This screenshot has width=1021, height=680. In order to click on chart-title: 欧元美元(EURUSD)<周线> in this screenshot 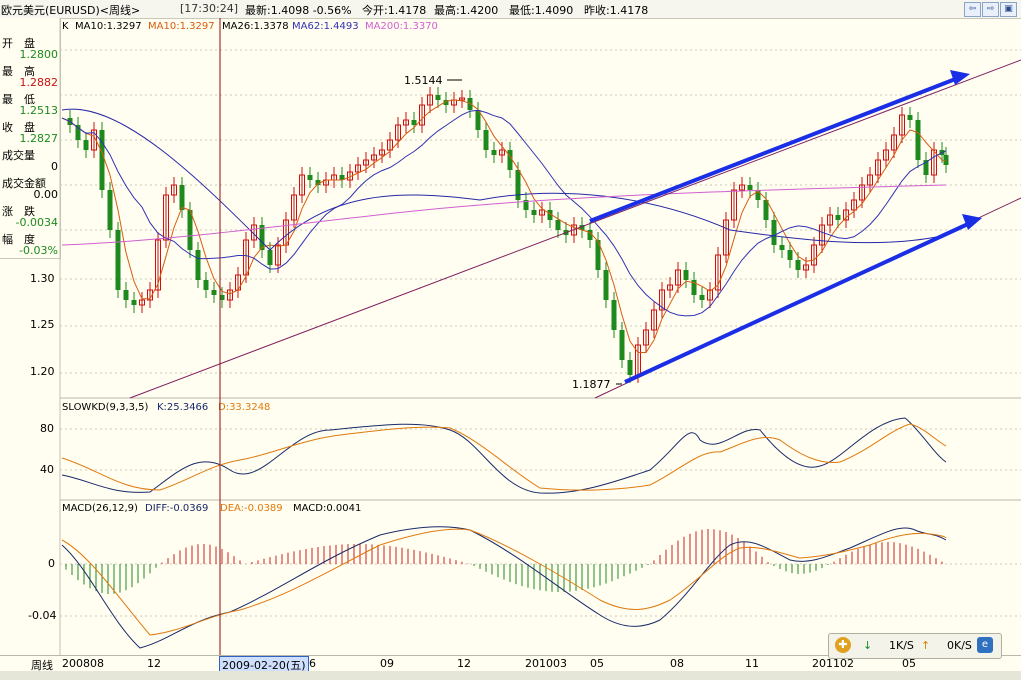, I will do `click(71, 10)`.